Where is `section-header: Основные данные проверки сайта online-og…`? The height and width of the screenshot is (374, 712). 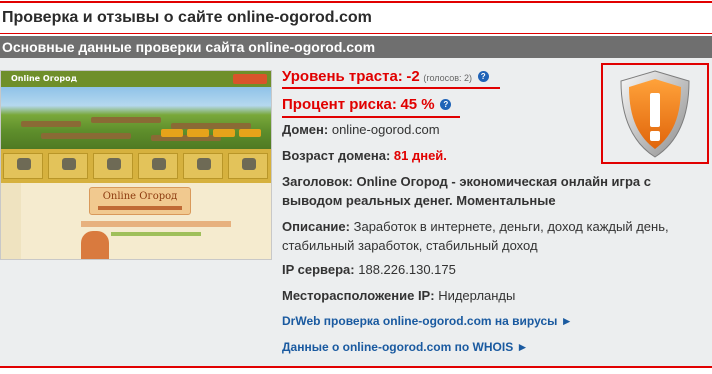 section-header: Основные данные проверки сайта online-og… is located at coordinates (356, 47).